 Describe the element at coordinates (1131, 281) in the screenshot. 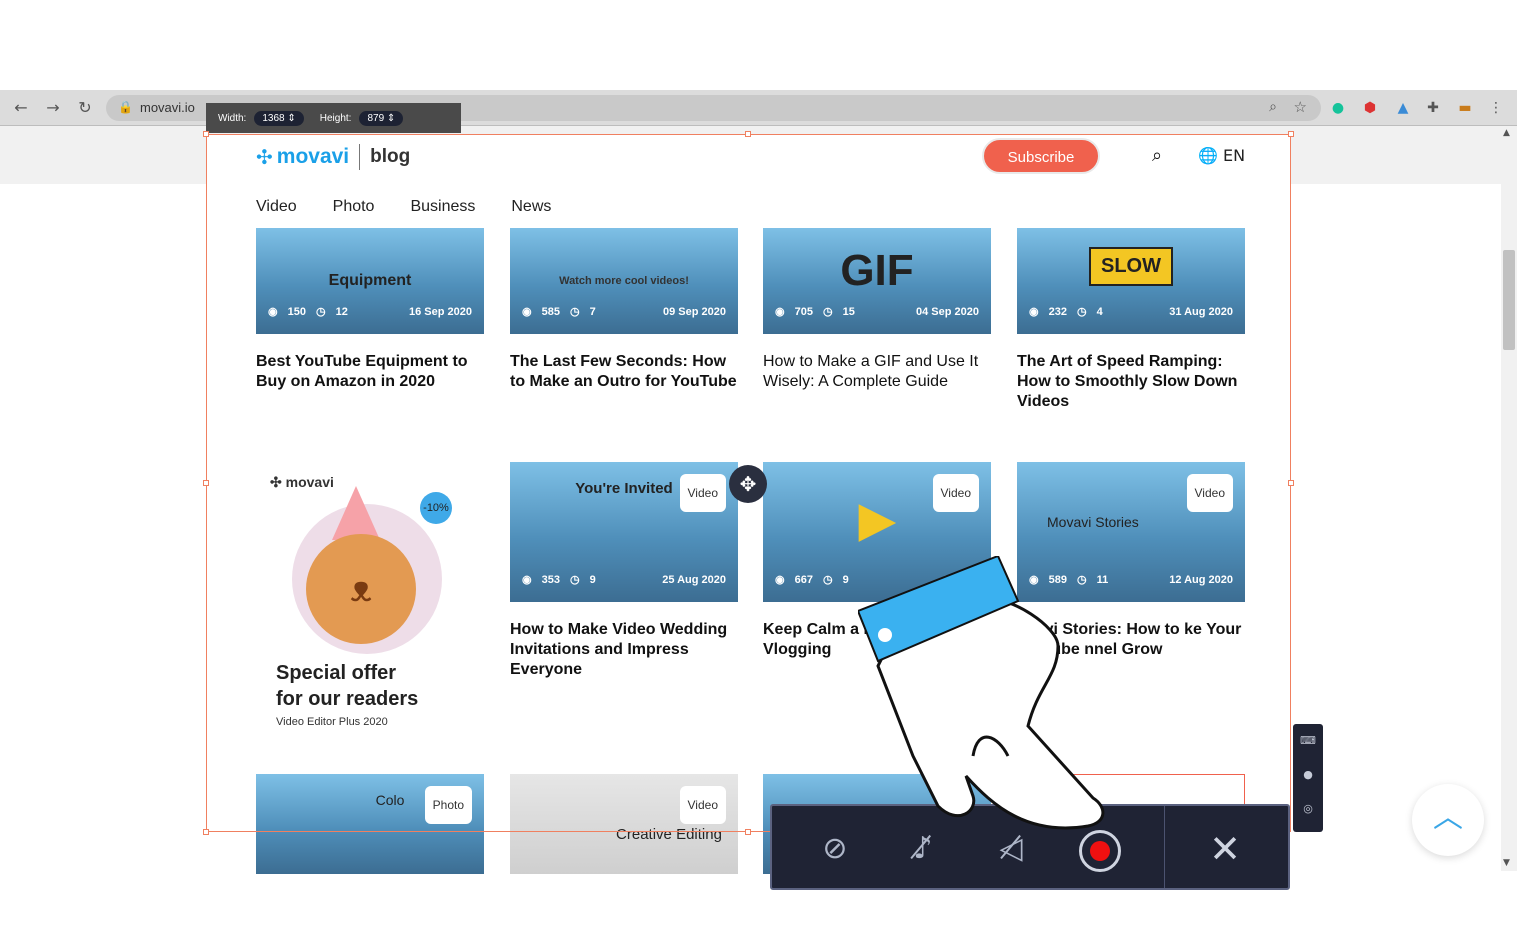

I see `article-thumbnail: SLOW ◉ 232 ◷ 4 31 Aug 2020` at that location.